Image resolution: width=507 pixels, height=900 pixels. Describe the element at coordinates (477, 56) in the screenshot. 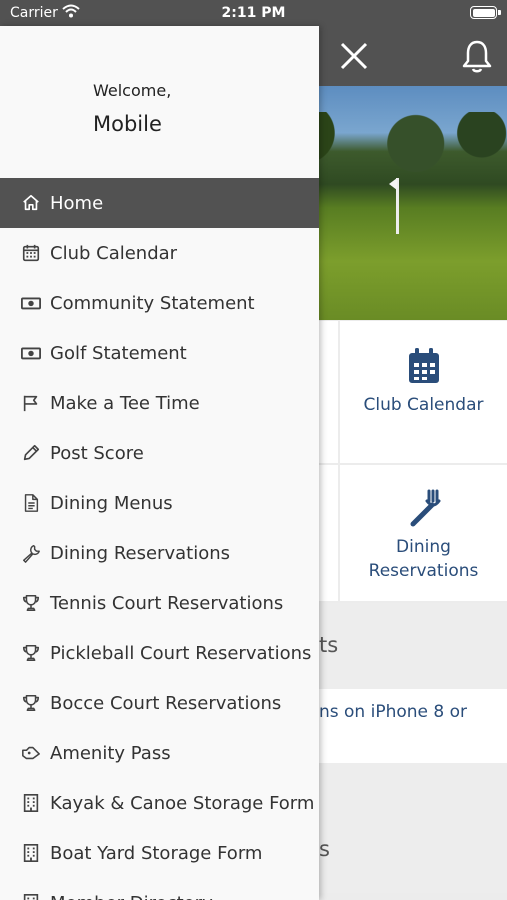

I see `bell-icon` at that location.